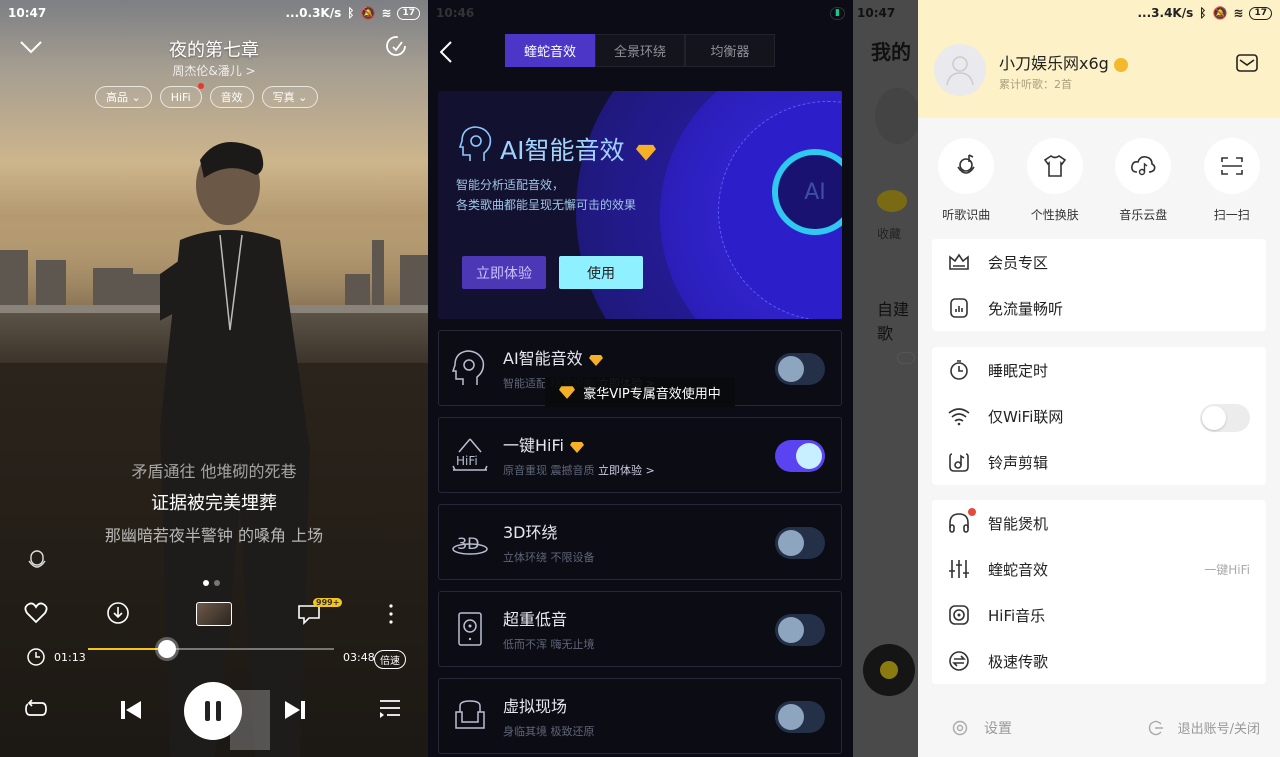 Image resolution: width=1280 pixels, height=757 pixels. I want to click on effect-title: 3D环绕, so click(530, 532).